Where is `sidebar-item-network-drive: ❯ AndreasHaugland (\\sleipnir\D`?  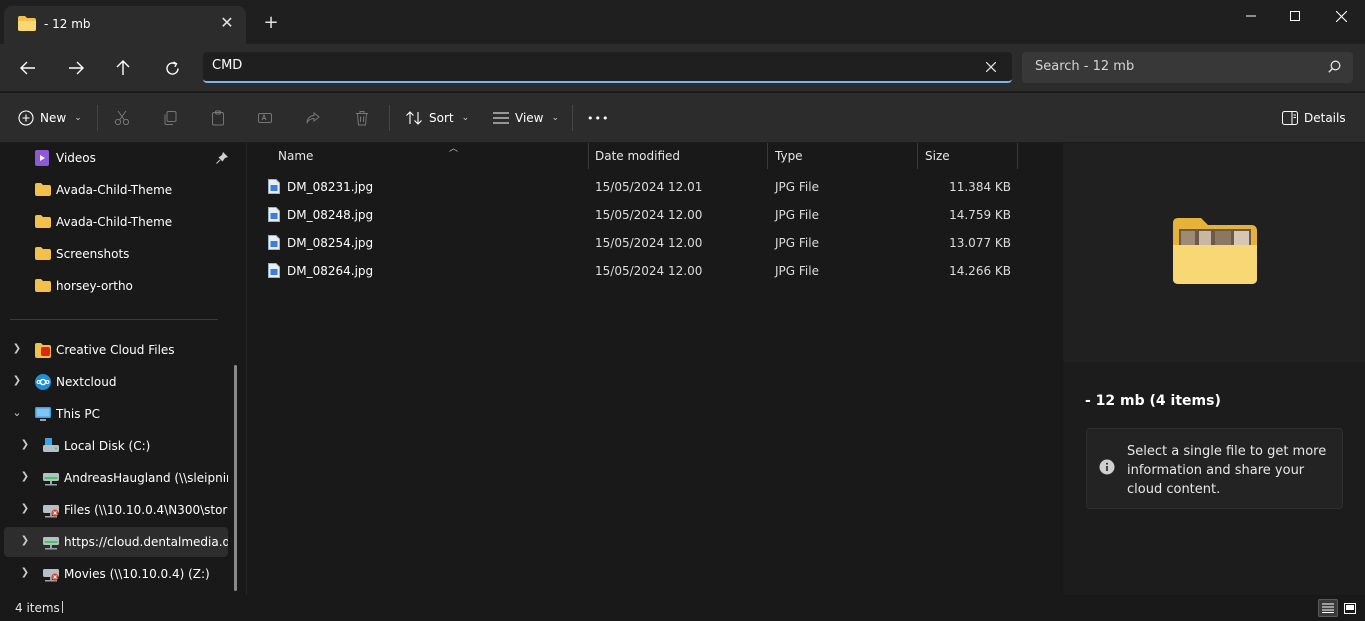 sidebar-item-network-drive: ❯ AndreasHaugland (\\sleipnir\D is located at coordinates (116, 478).